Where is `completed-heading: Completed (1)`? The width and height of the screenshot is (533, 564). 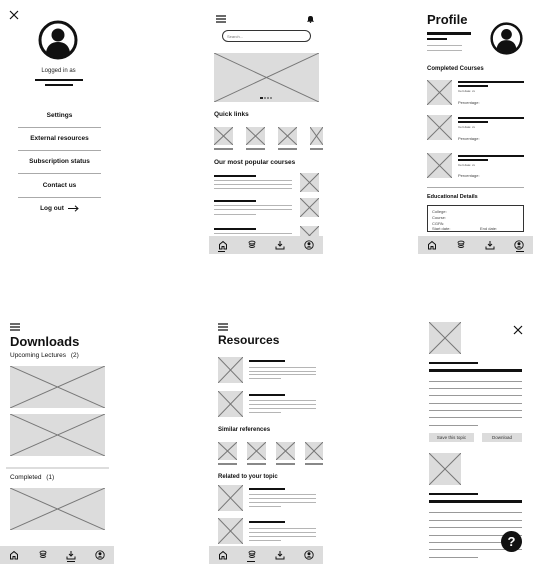
completed-heading: Completed (1) is located at coordinates (32, 477).